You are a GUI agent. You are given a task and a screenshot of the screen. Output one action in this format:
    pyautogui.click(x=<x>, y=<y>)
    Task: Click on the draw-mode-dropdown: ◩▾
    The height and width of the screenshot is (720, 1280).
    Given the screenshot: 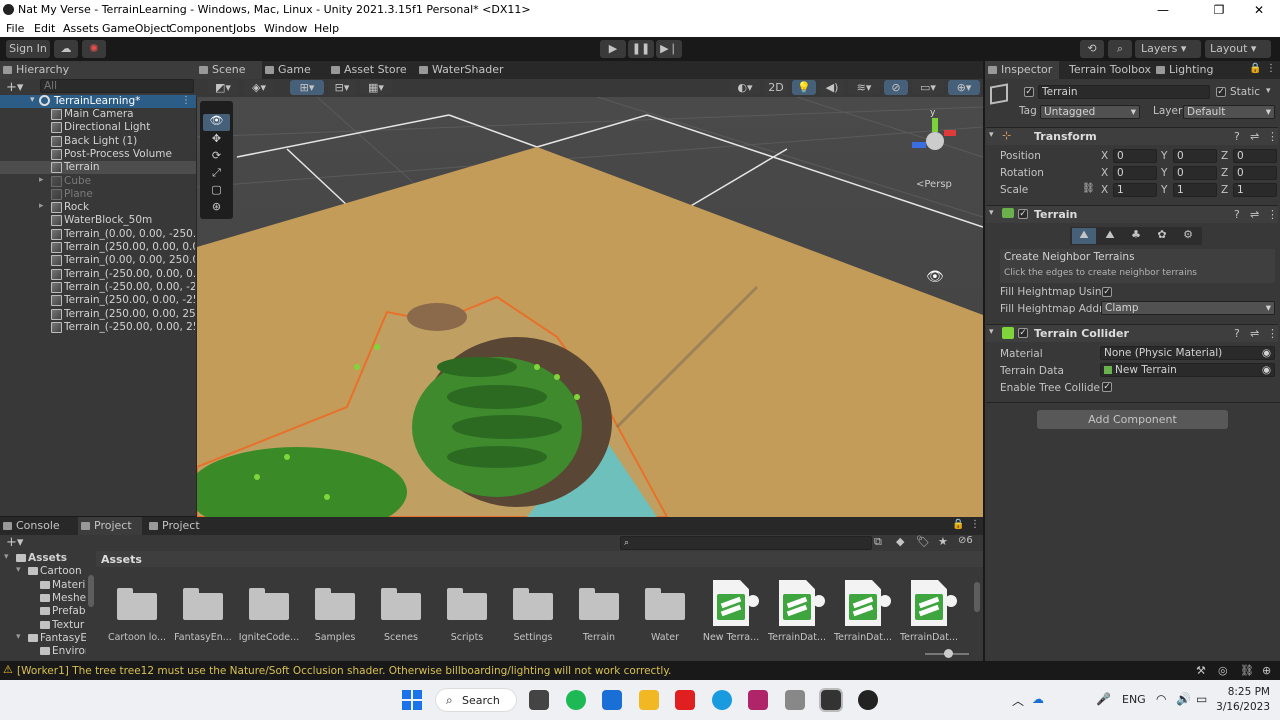 What is the action you would take?
    pyautogui.click(x=223, y=87)
    